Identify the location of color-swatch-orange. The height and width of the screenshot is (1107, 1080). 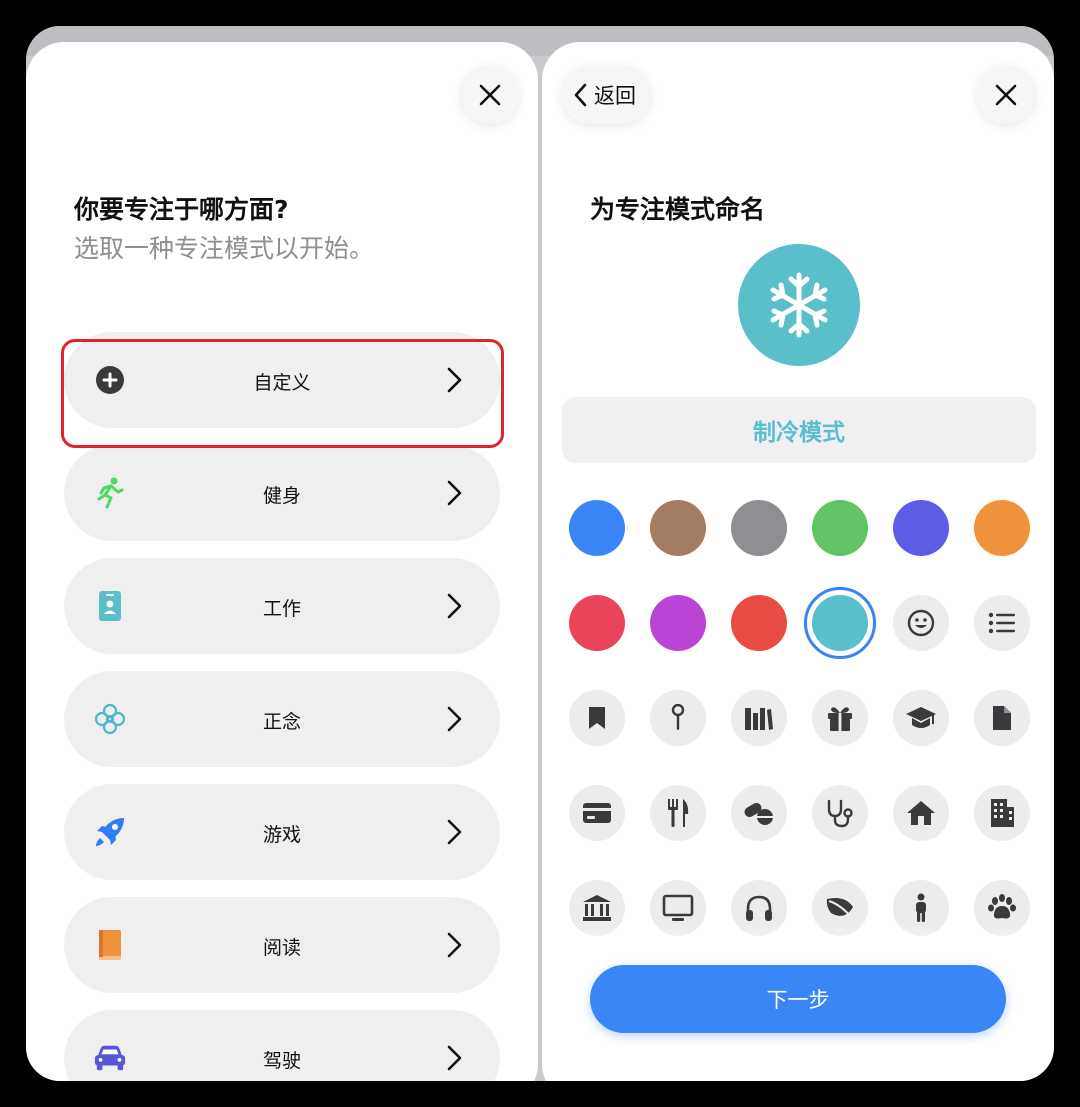
(1002, 528).